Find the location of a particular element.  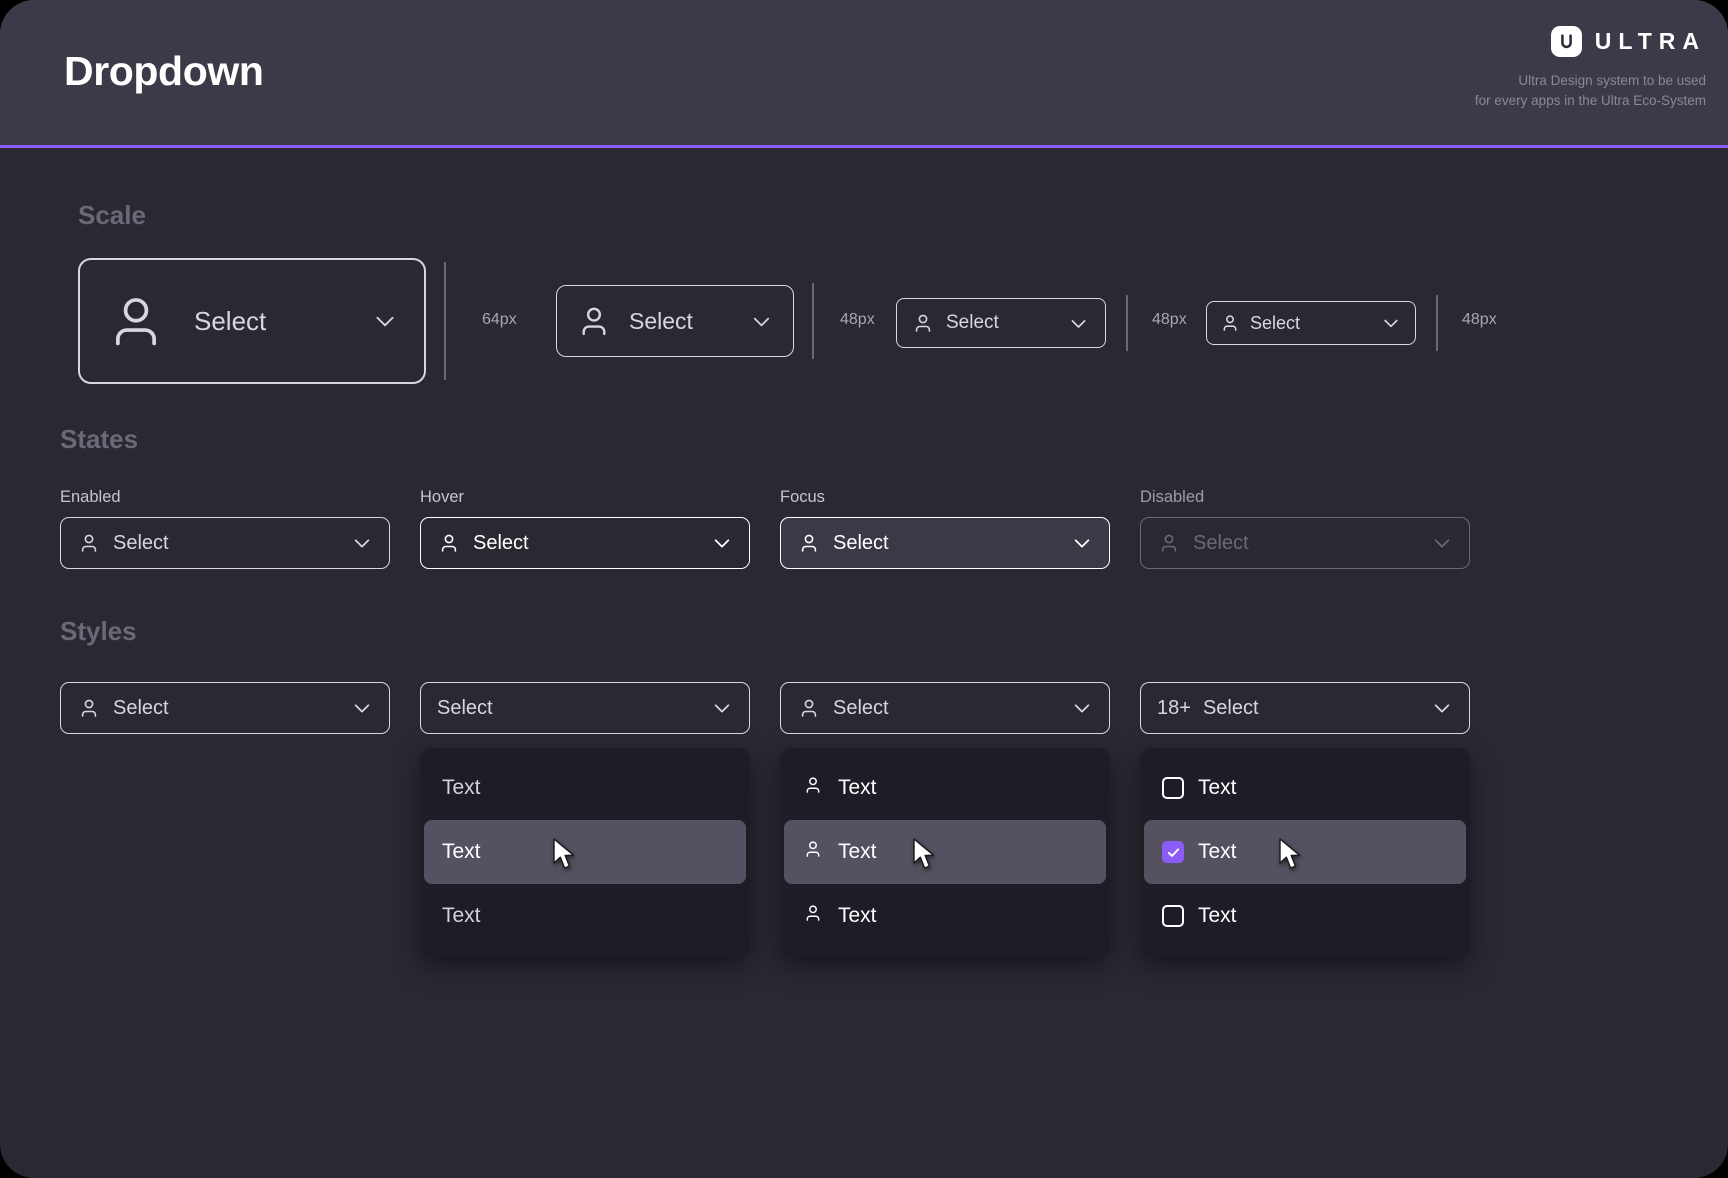

dropdown-style-icon: Select is located at coordinates (225, 708).